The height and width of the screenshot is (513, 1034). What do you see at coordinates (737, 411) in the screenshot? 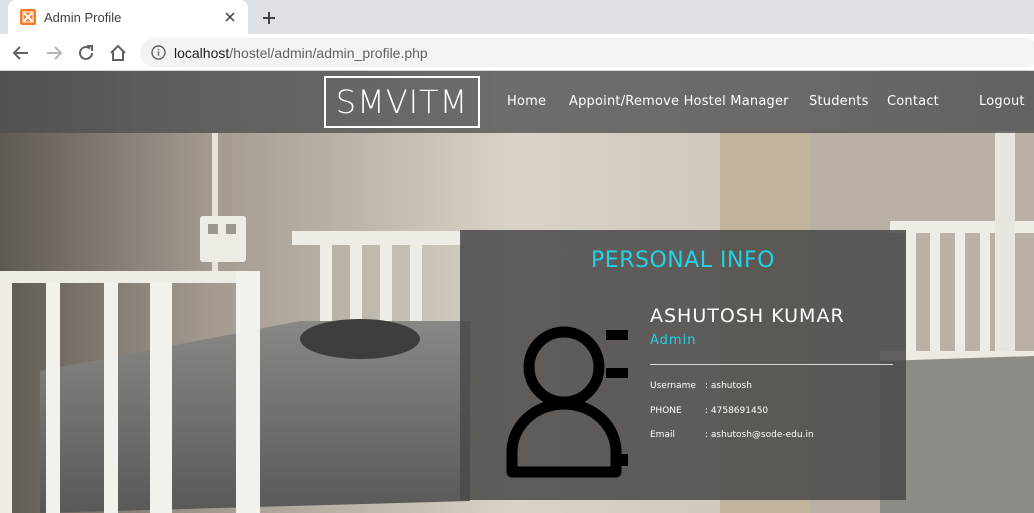
I see `phone-value: : 4758691450` at bounding box center [737, 411].